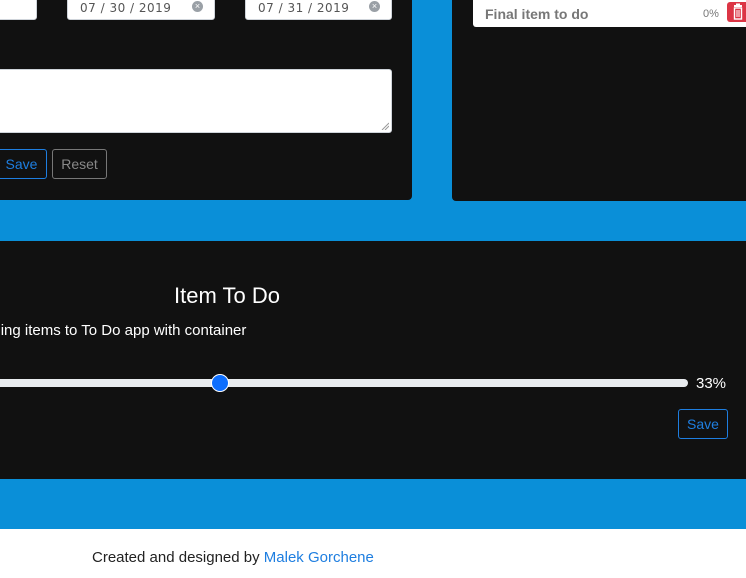  What do you see at coordinates (537, 14) in the screenshot?
I see `list-item-label: Final item to do` at bounding box center [537, 14].